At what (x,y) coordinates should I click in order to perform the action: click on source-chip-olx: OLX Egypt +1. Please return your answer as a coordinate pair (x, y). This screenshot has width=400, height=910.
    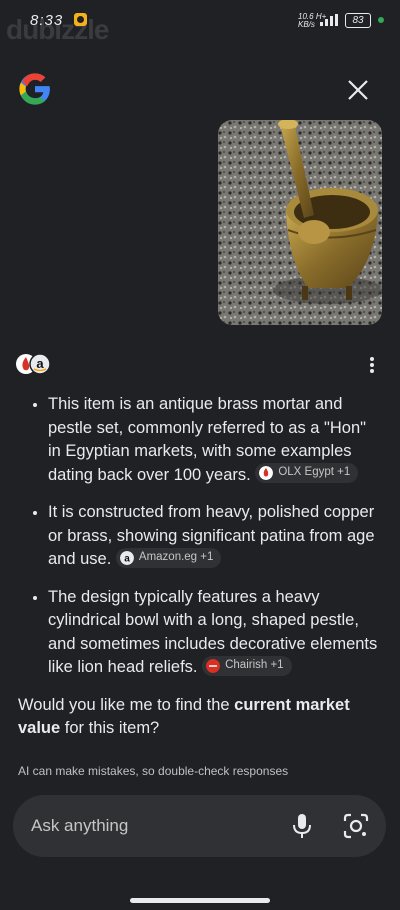
    Looking at the image, I should click on (307, 473).